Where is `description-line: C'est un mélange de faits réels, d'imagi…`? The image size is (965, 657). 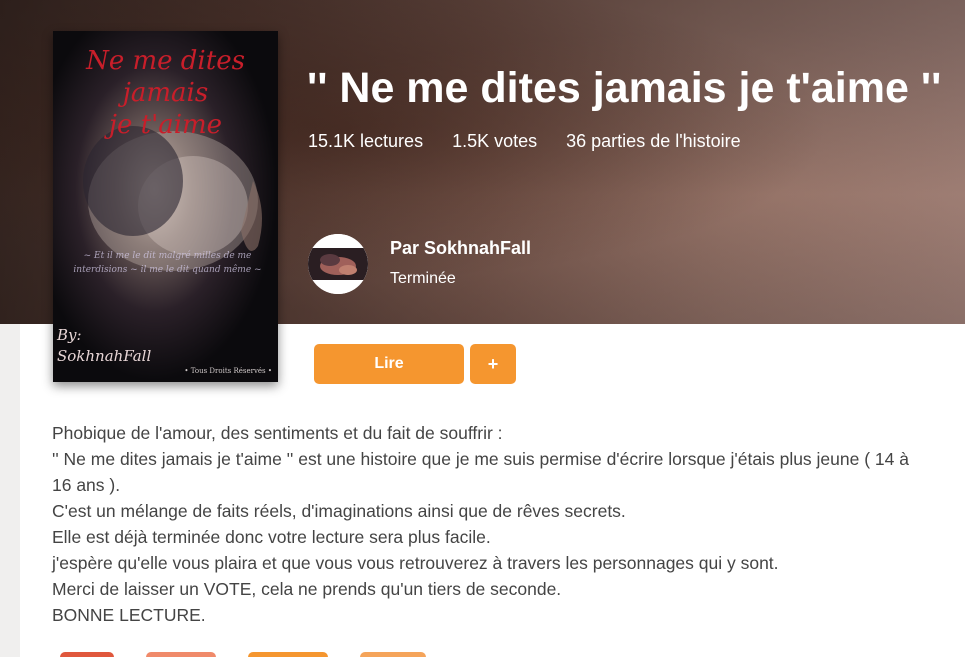 description-line: C'est un mélange de faits réels, d'imagi… is located at coordinates (339, 511).